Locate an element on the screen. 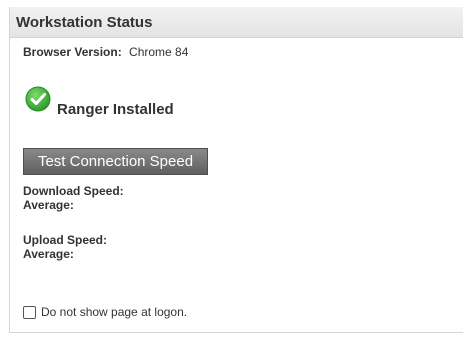 The image size is (463, 337). download-speed-block: Download Speed: Average: is located at coordinates (73, 198).